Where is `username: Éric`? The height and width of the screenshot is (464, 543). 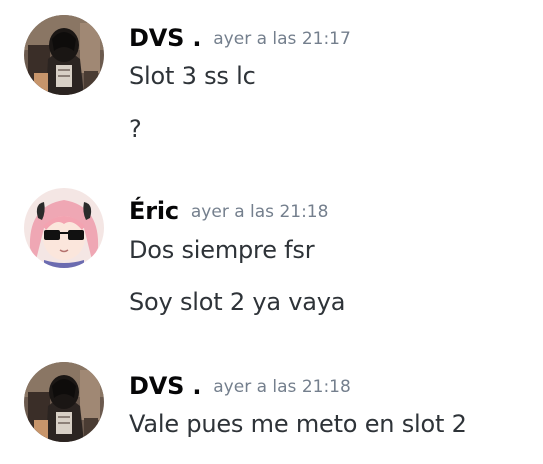 username: Éric is located at coordinates (154, 211).